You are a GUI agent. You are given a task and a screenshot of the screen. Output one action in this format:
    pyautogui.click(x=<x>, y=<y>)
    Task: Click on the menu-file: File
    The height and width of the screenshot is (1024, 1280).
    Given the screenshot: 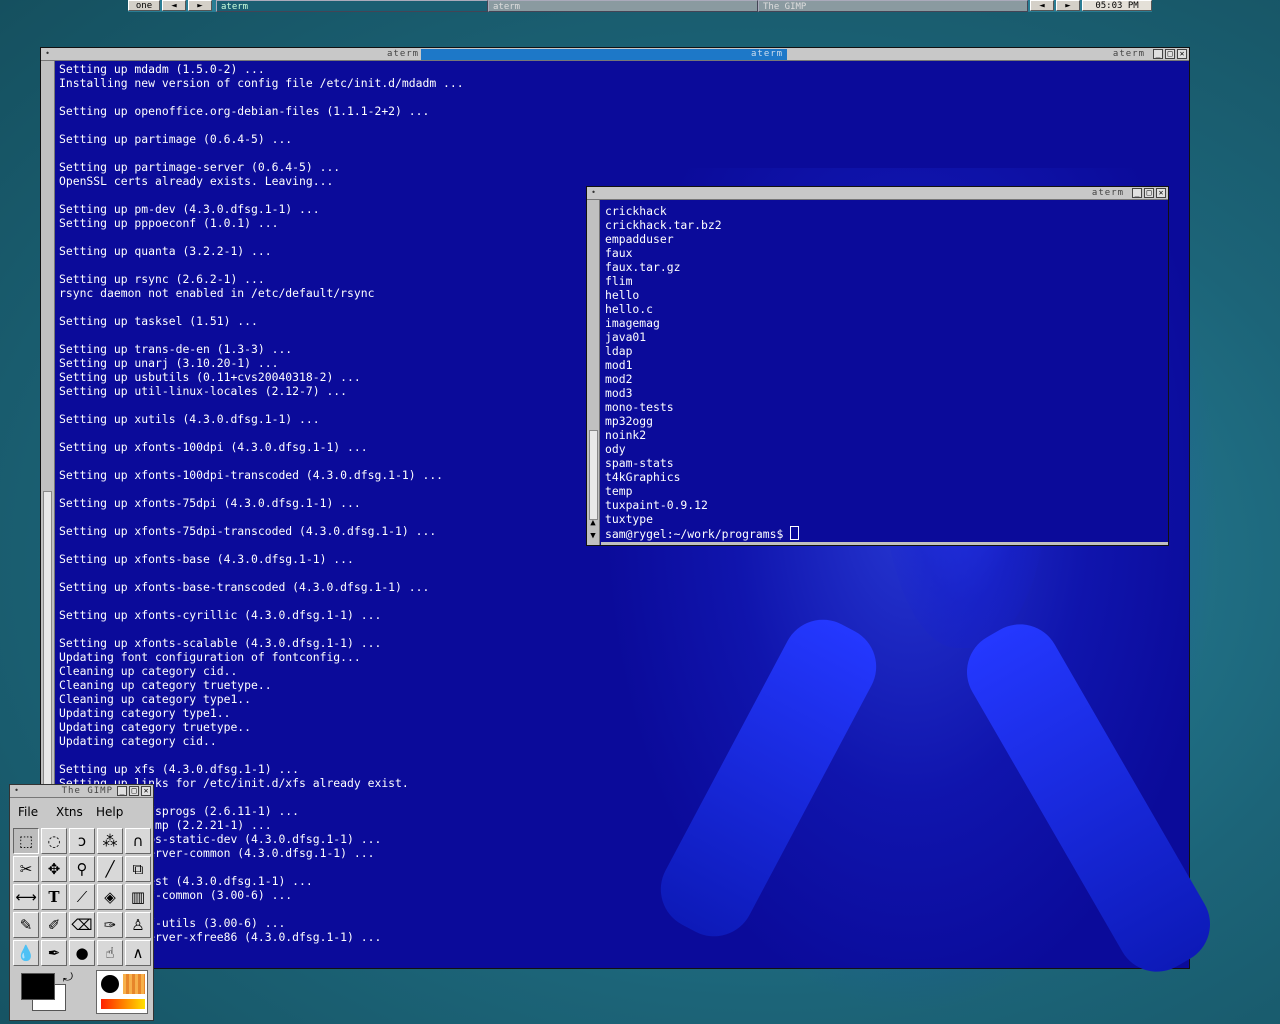 What is the action you would take?
    pyautogui.click(x=28, y=812)
    